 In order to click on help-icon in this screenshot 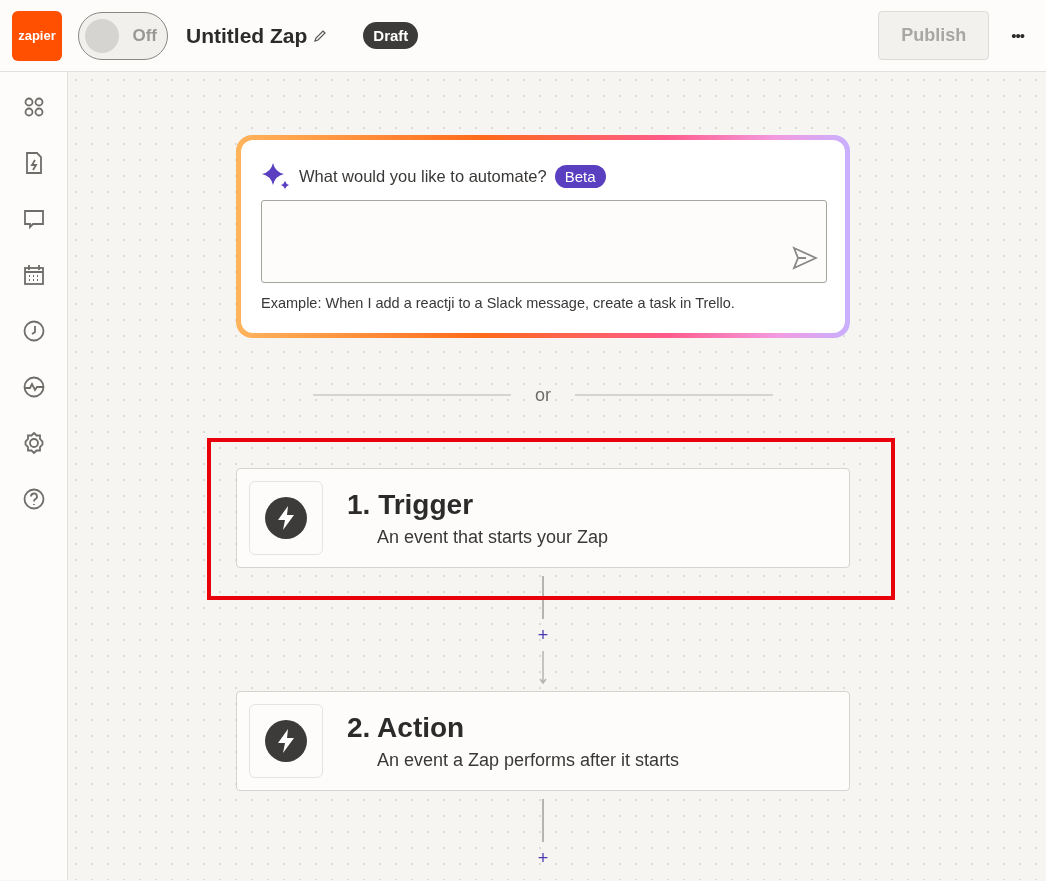, I will do `click(33, 499)`.